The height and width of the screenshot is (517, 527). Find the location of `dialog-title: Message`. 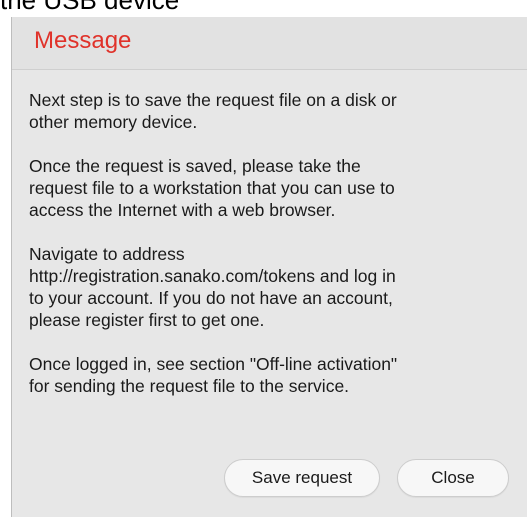

dialog-title: Message is located at coordinates (83, 40).